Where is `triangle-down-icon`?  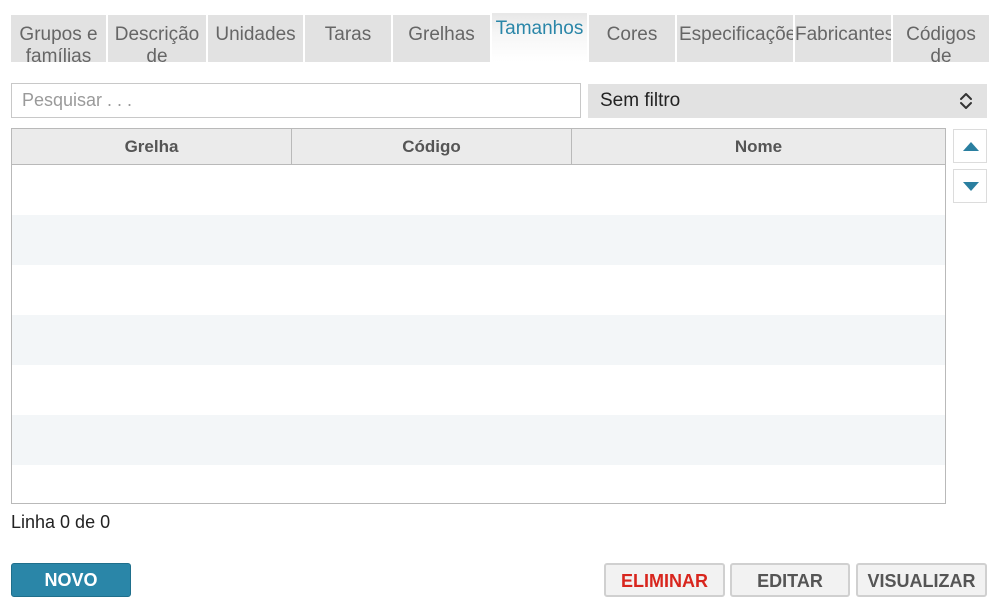 triangle-down-icon is located at coordinates (971, 186).